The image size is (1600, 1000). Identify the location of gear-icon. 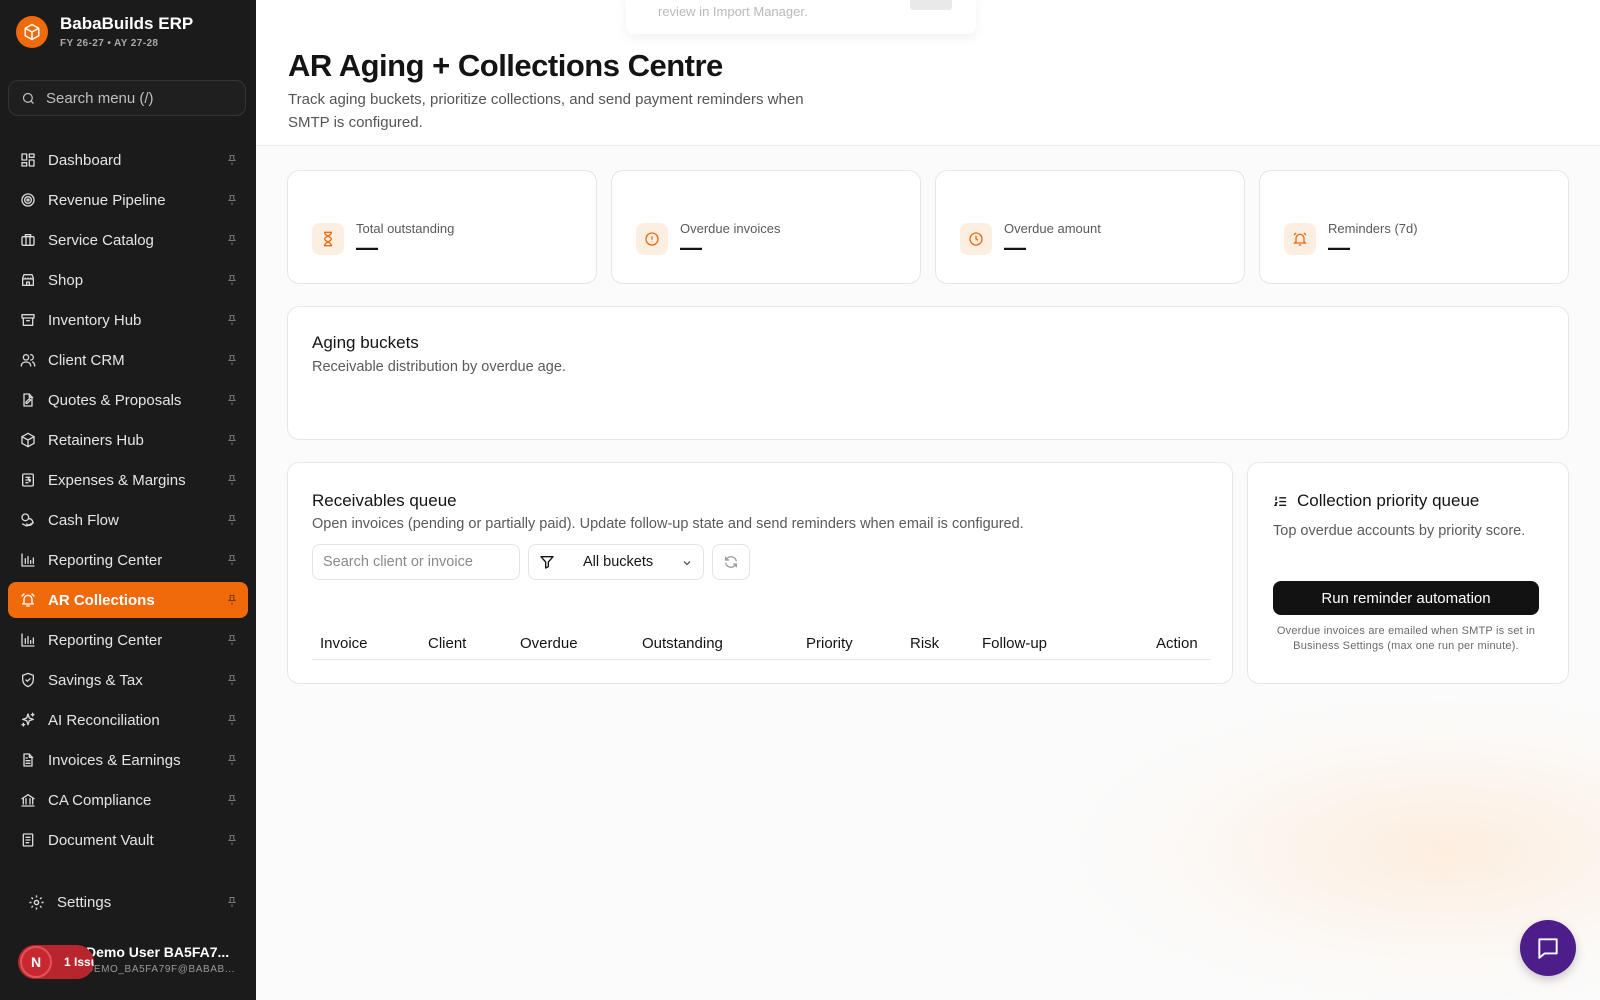
(36, 902).